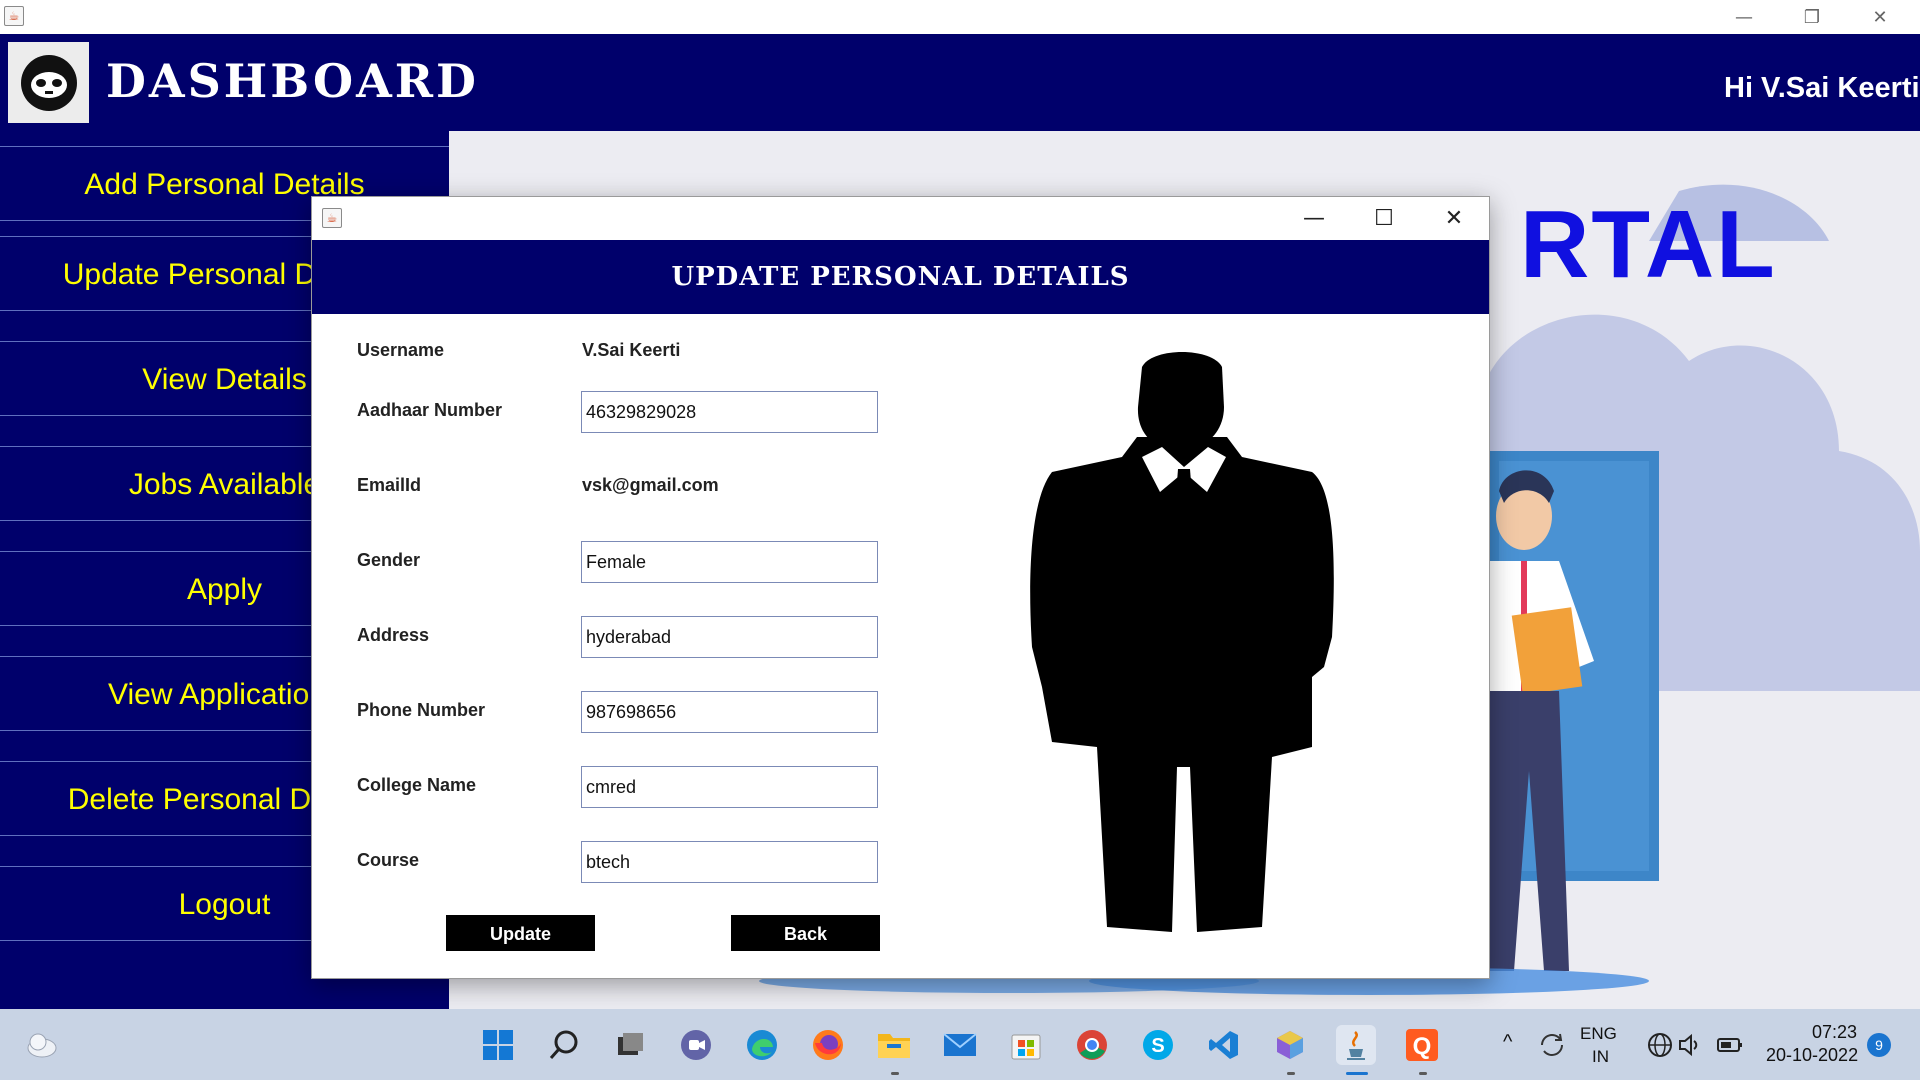 This screenshot has height=1080, width=1920. I want to click on update-button: Update, so click(520, 933).